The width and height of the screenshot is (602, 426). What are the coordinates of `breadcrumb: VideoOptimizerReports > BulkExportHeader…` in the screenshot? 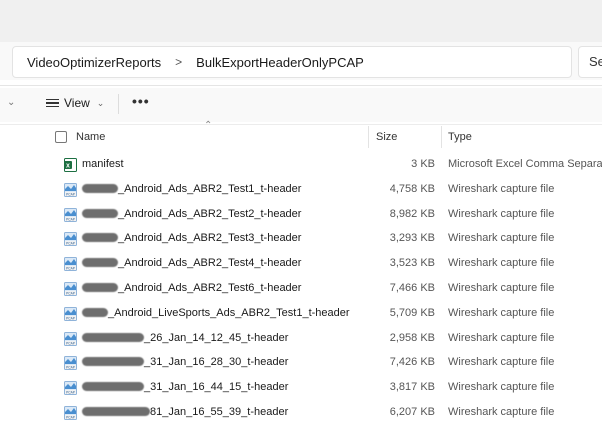 It's located at (292, 62).